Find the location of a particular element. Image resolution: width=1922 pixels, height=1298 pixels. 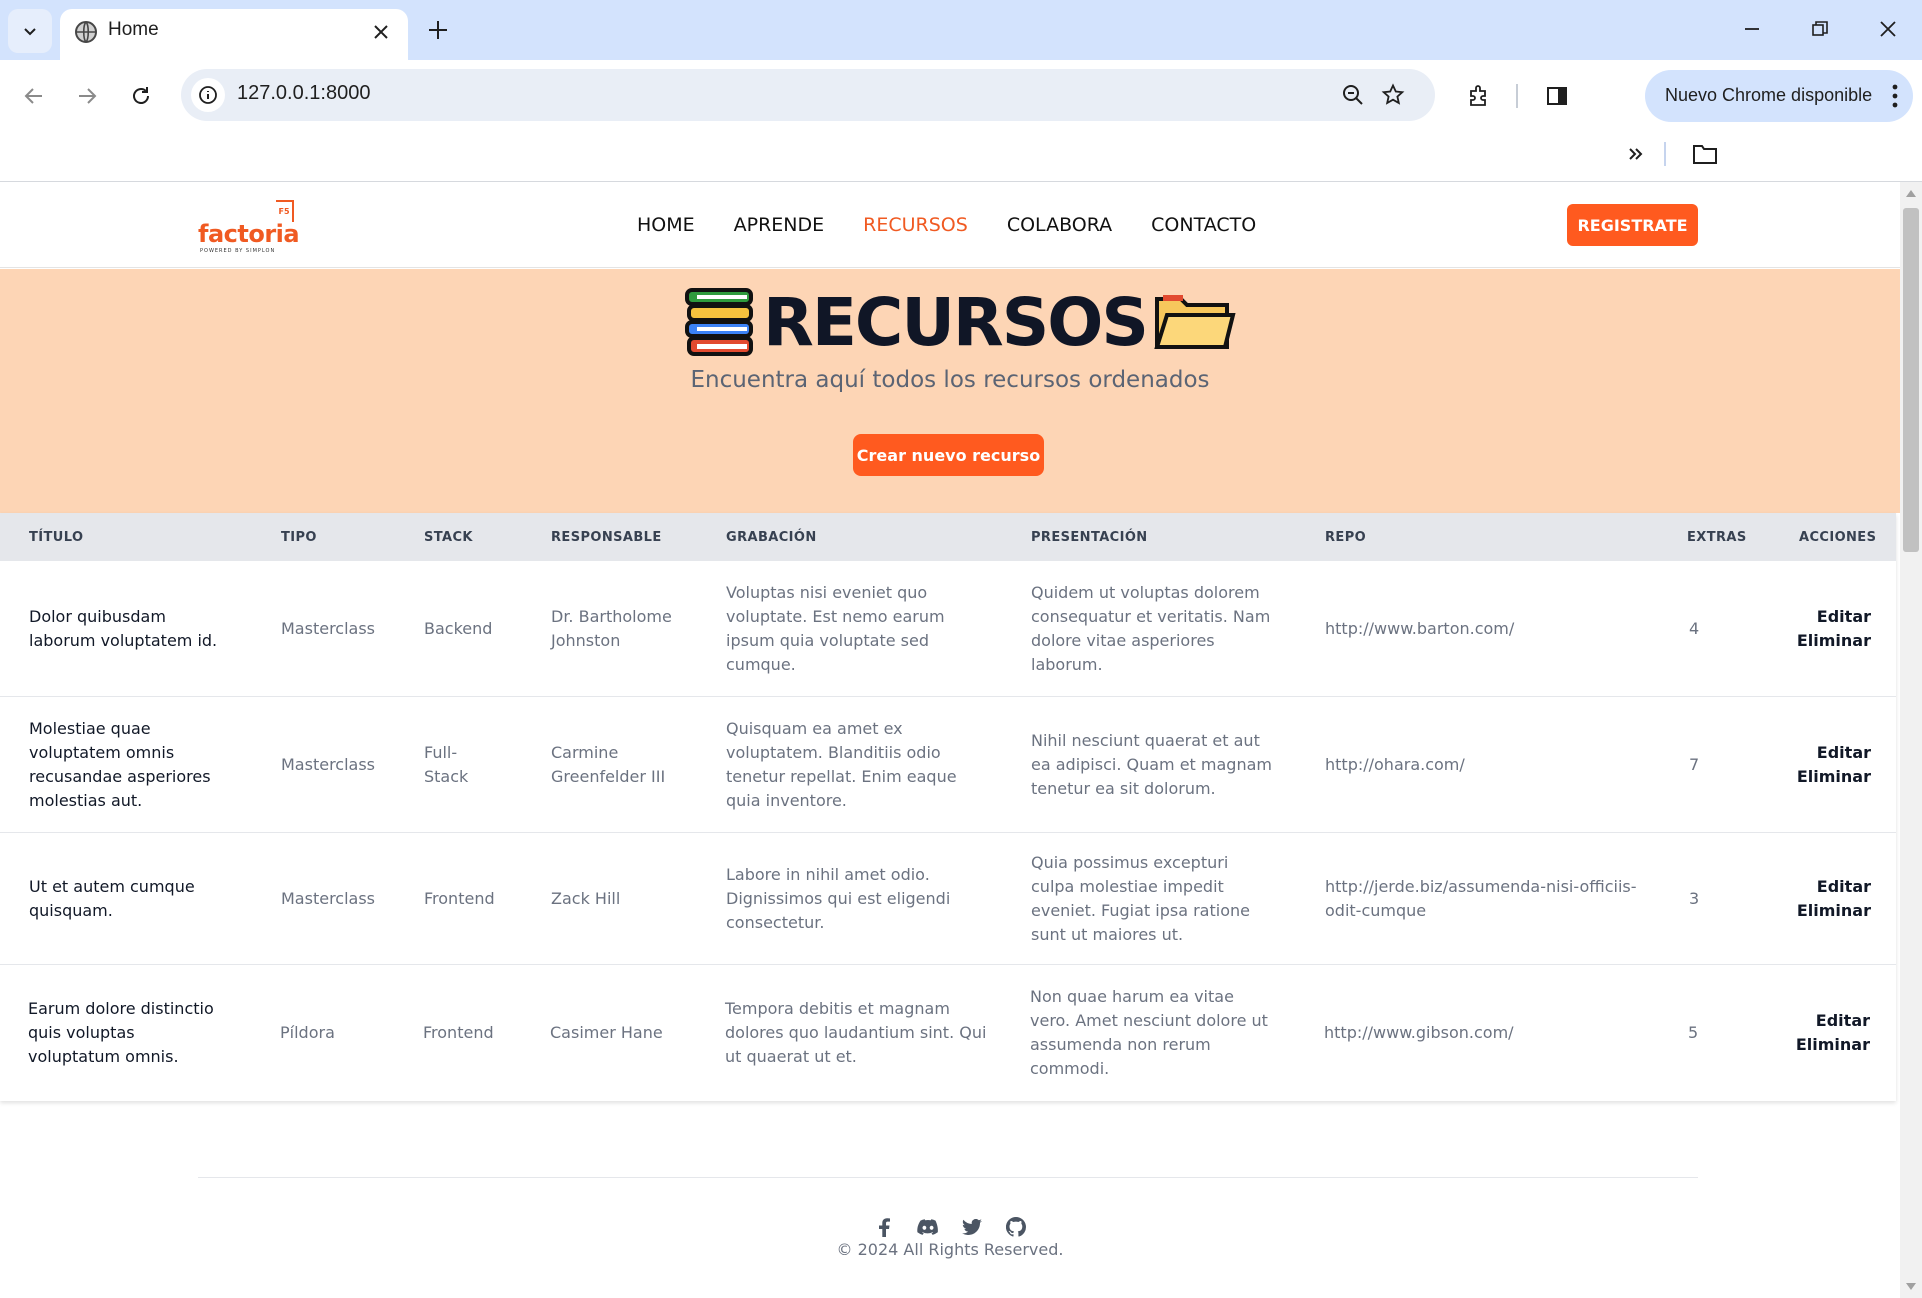

copyright: © 2024 All Rights Reserved. is located at coordinates (950, 1249).